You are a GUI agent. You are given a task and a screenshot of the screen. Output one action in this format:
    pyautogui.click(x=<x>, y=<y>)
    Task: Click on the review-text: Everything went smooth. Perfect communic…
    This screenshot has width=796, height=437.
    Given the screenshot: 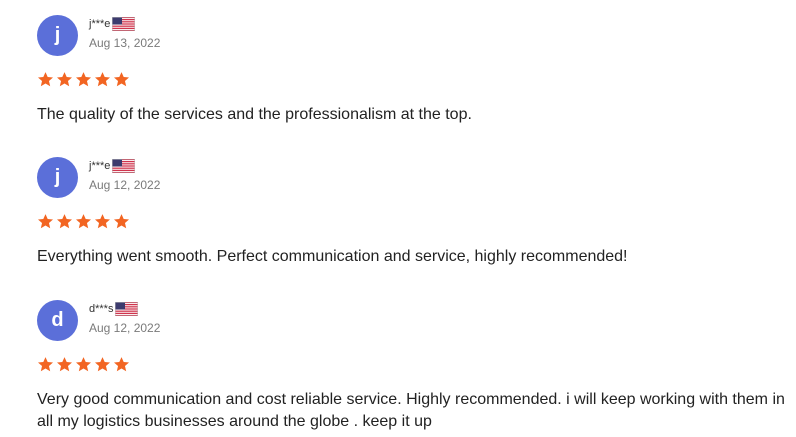 What is the action you would take?
    pyautogui.click(x=332, y=256)
    